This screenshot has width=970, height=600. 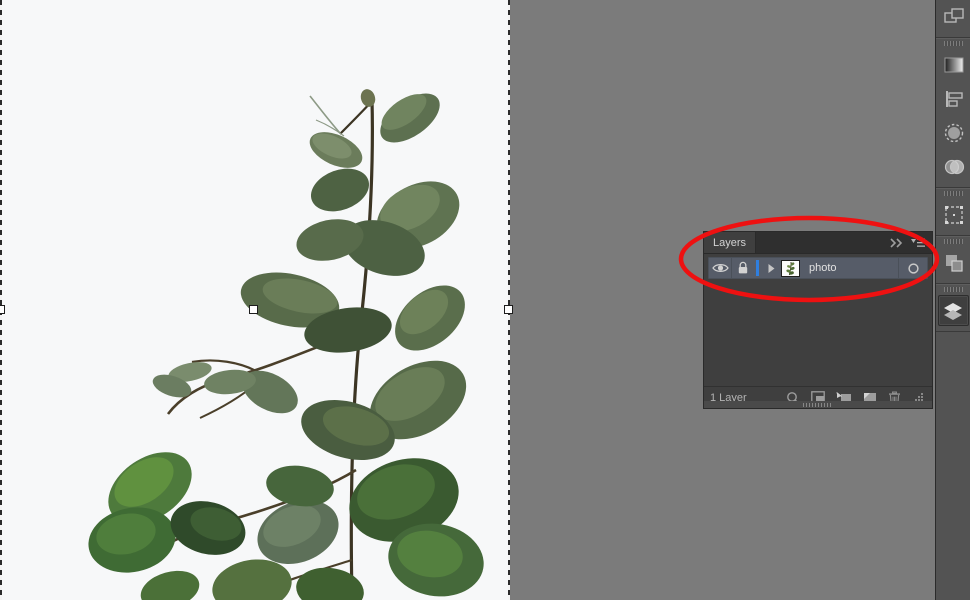 I want to click on two-rectangles-icon, so click(x=953, y=15).